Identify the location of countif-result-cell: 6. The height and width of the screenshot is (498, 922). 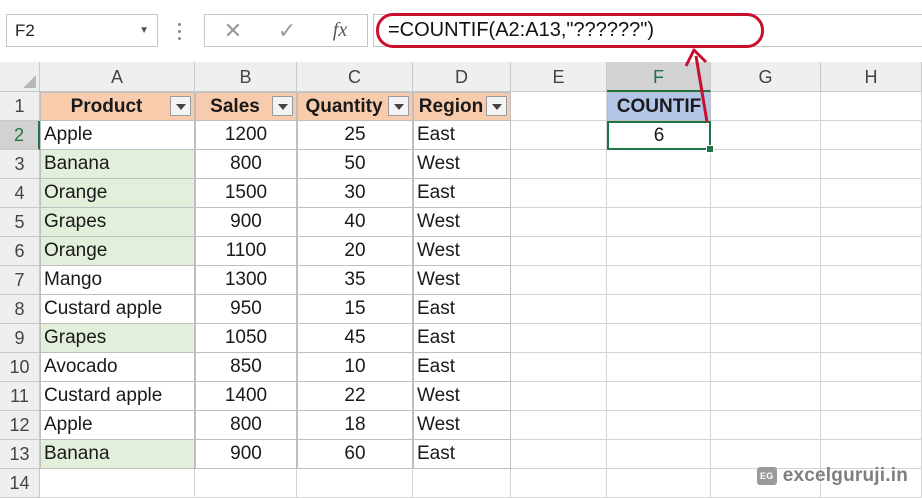
(659, 135).